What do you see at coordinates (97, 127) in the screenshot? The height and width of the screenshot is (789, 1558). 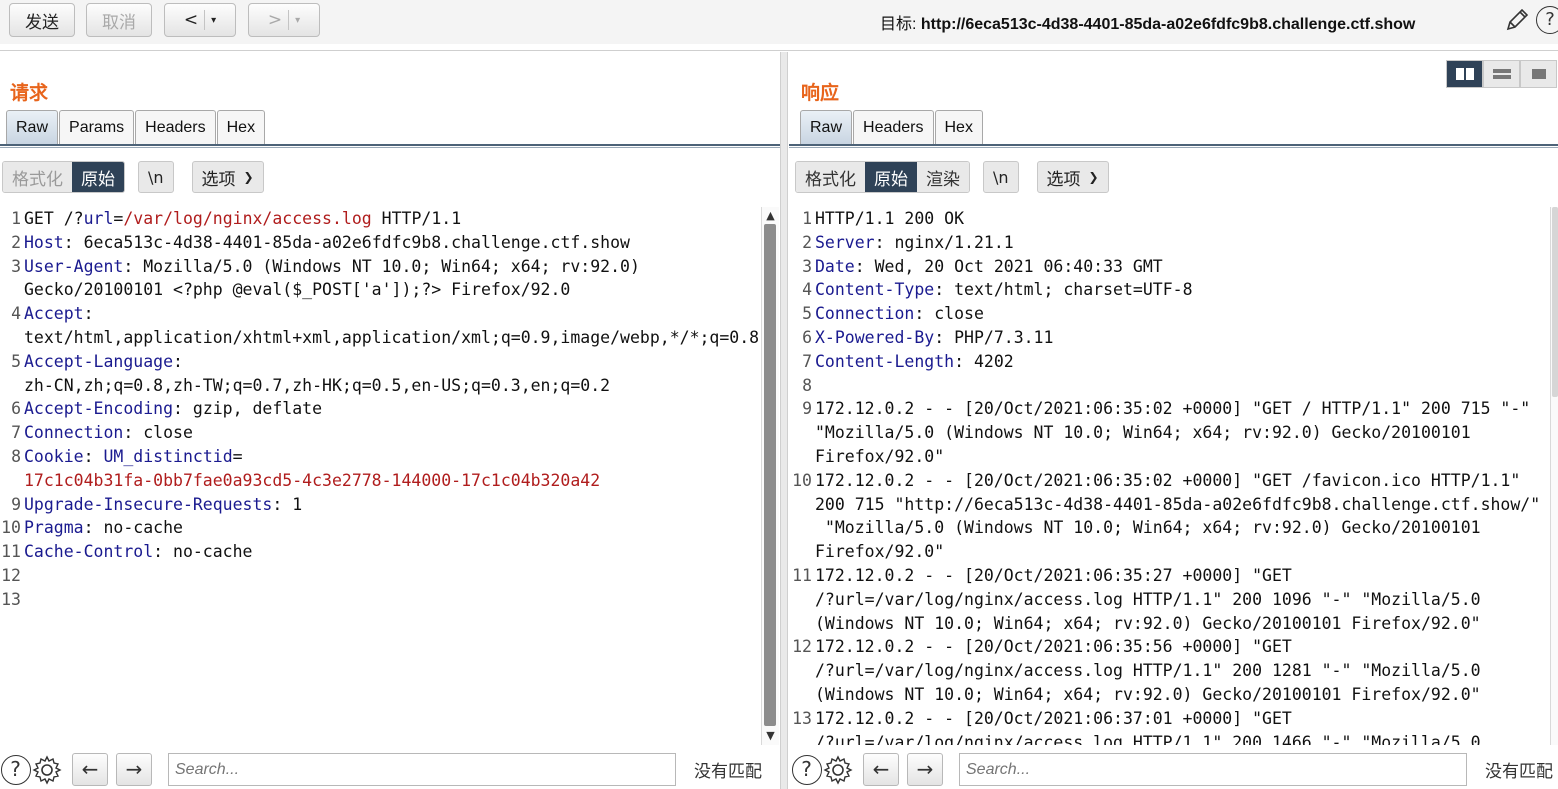 I see `tab-params: Params` at bounding box center [97, 127].